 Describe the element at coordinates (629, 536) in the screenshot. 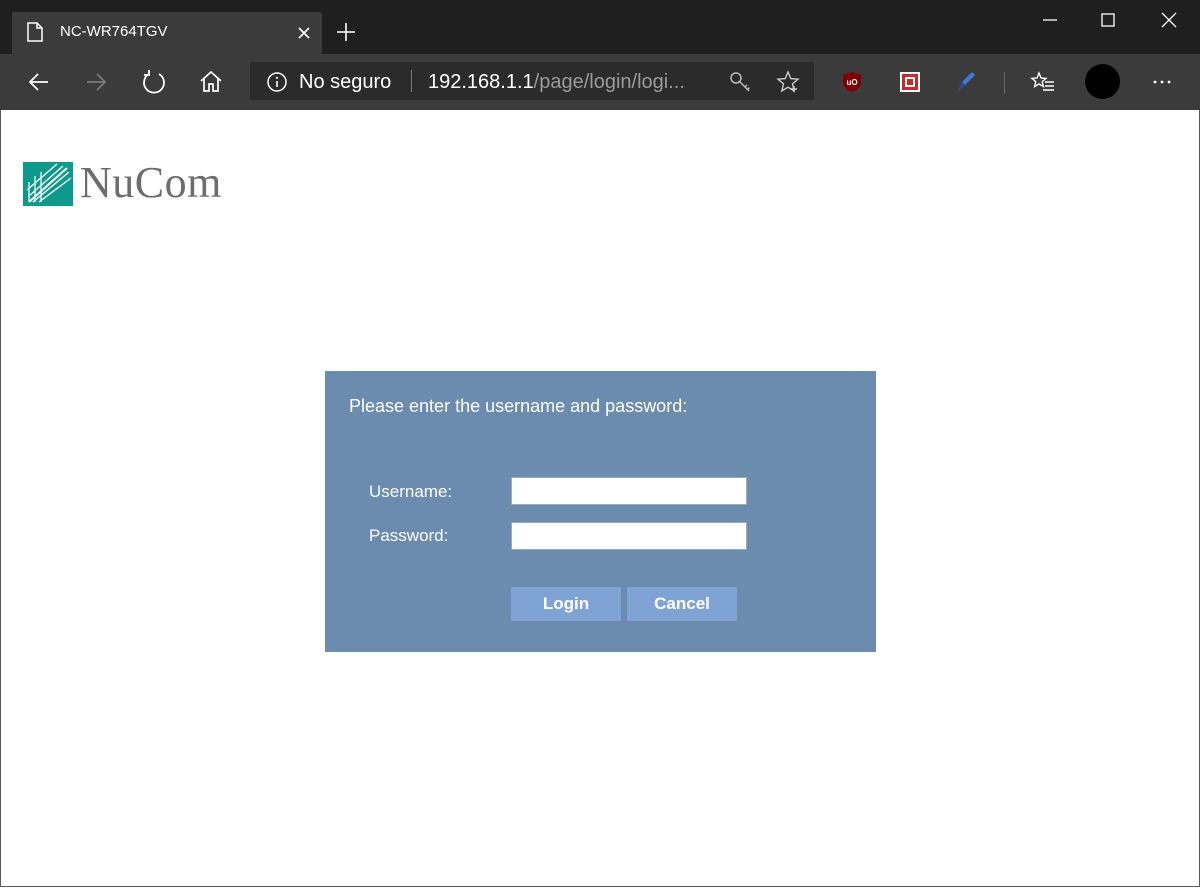

I see `password-input` at that location.